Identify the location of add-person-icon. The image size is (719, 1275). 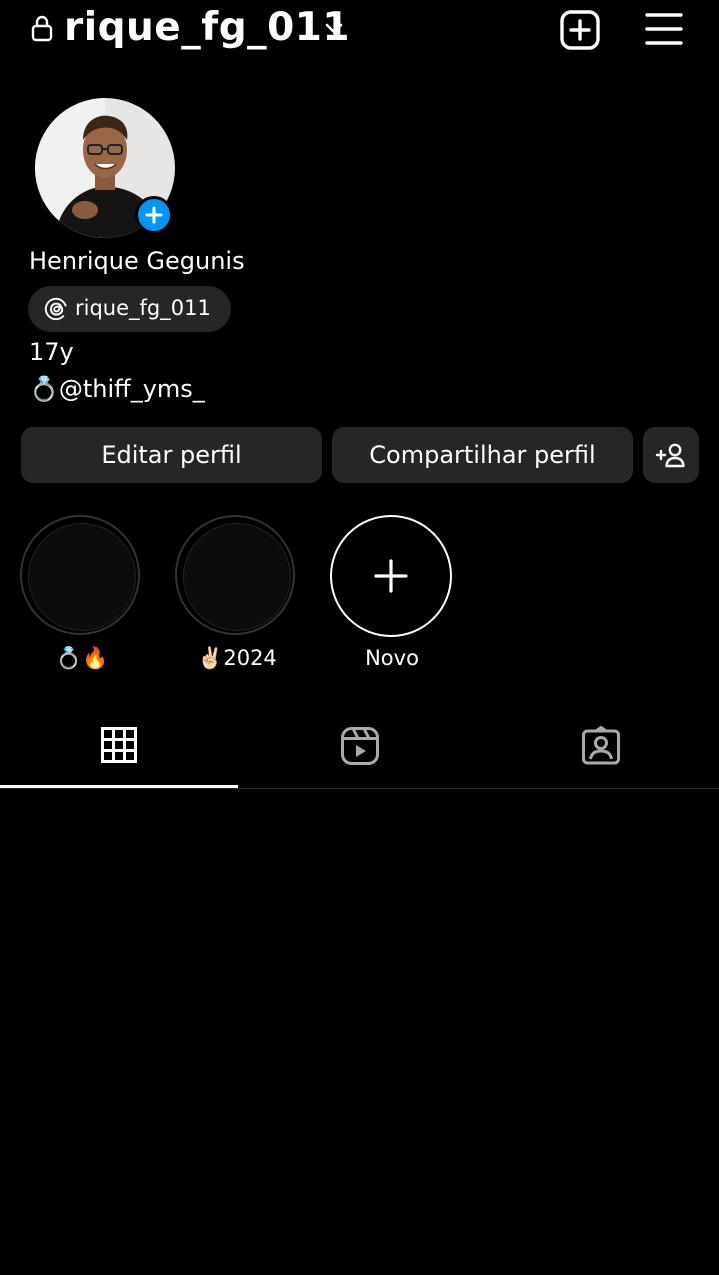
(670, 455).